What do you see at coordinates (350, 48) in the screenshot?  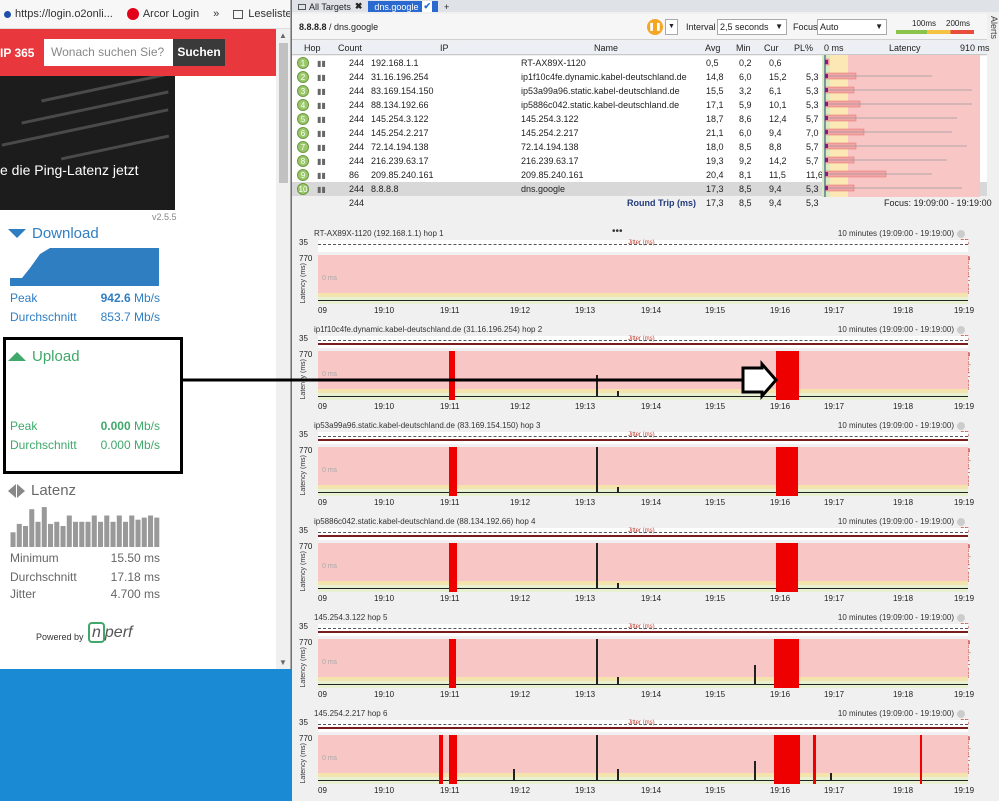 I see `col-count: Count` at bounding box center [350, 48].